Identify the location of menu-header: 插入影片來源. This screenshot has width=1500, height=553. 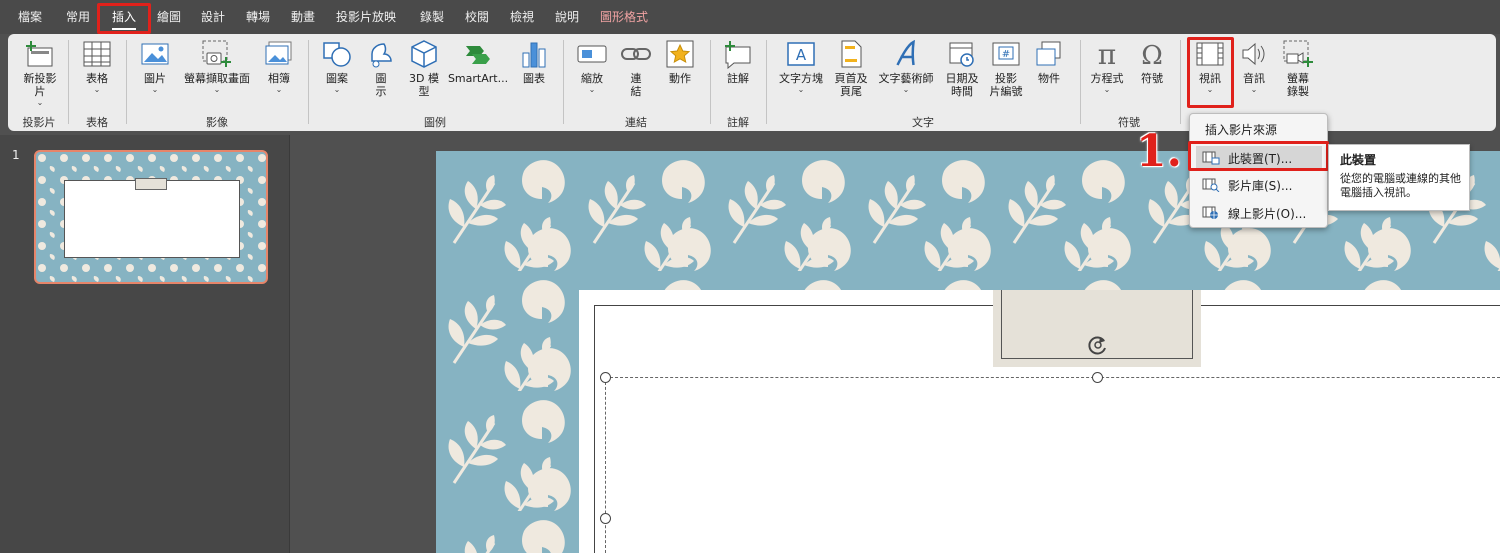
(1241, 130).